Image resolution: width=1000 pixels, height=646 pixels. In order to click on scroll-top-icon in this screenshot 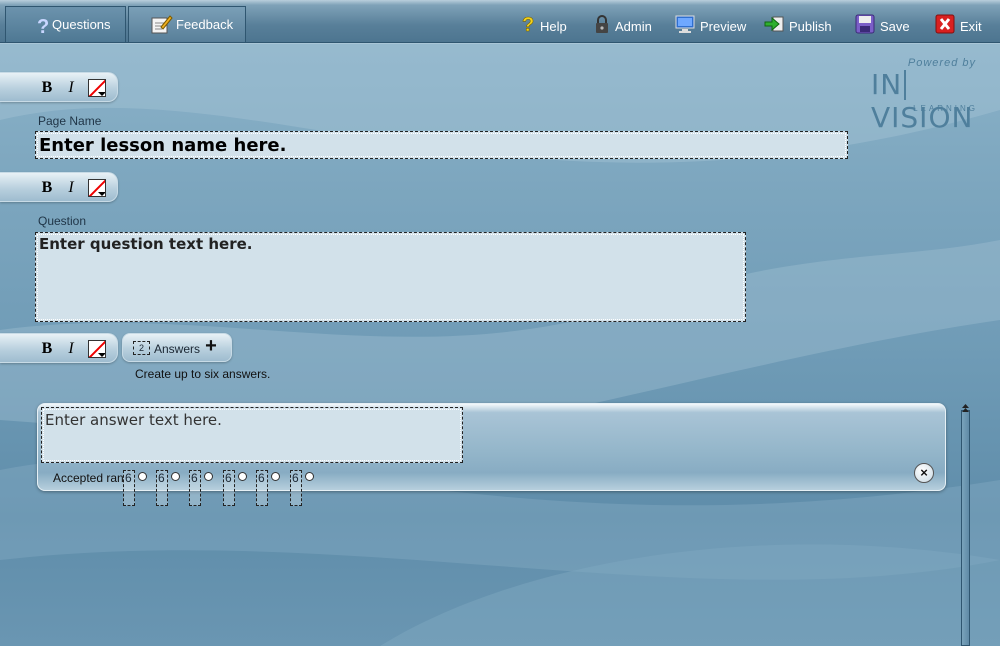, I will do `click(965, 407)`.